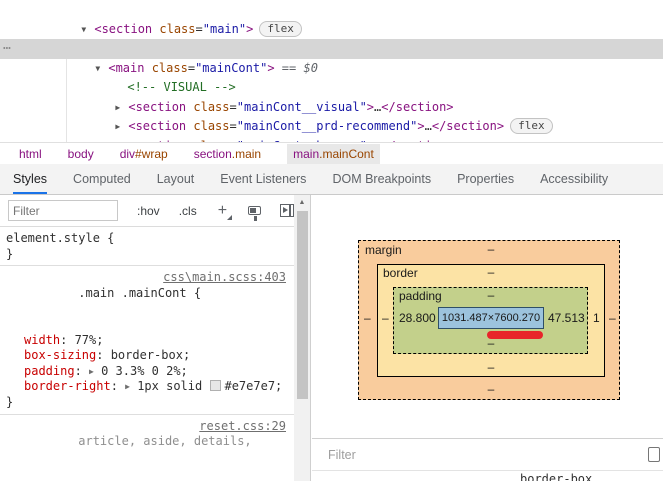 The image size is (663, 481). Describe the element at coordinates (487, 454) in the screenshot. I see `computed-filter-bar: Show all Group` at that location.